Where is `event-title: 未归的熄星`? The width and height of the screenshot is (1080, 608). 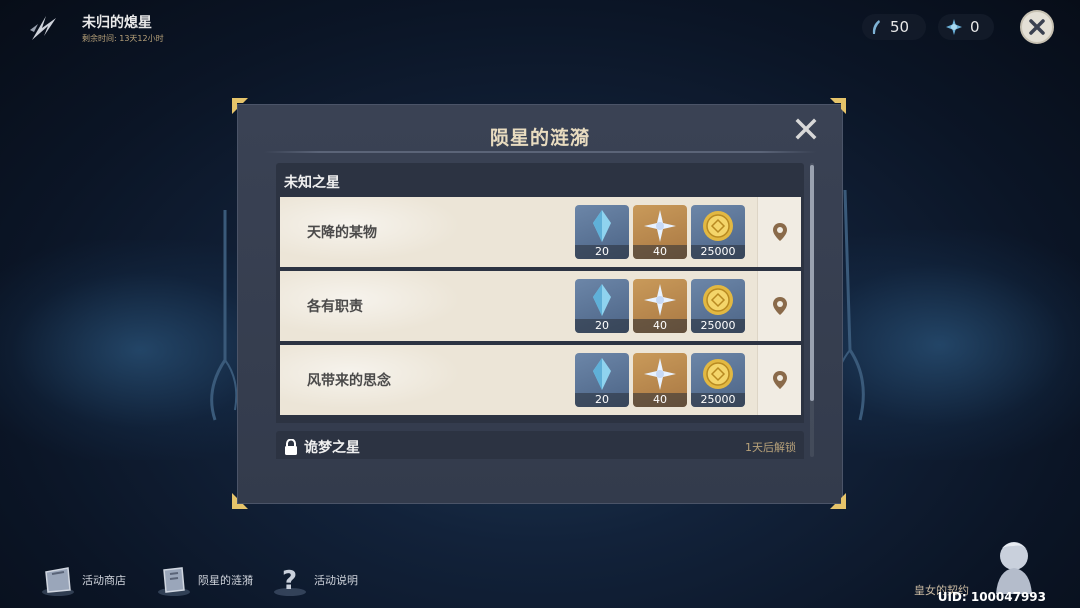 event-title: 未归的熄星 is located at coordinates (117, 23).